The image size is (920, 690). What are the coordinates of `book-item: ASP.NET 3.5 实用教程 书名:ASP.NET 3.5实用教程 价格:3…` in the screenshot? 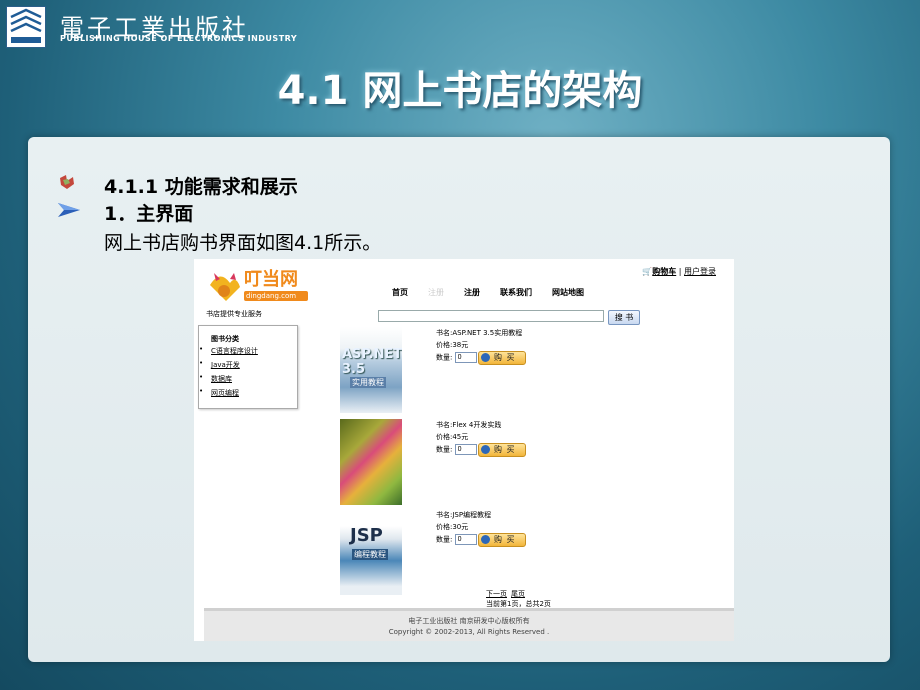 It's located at (440, 371).